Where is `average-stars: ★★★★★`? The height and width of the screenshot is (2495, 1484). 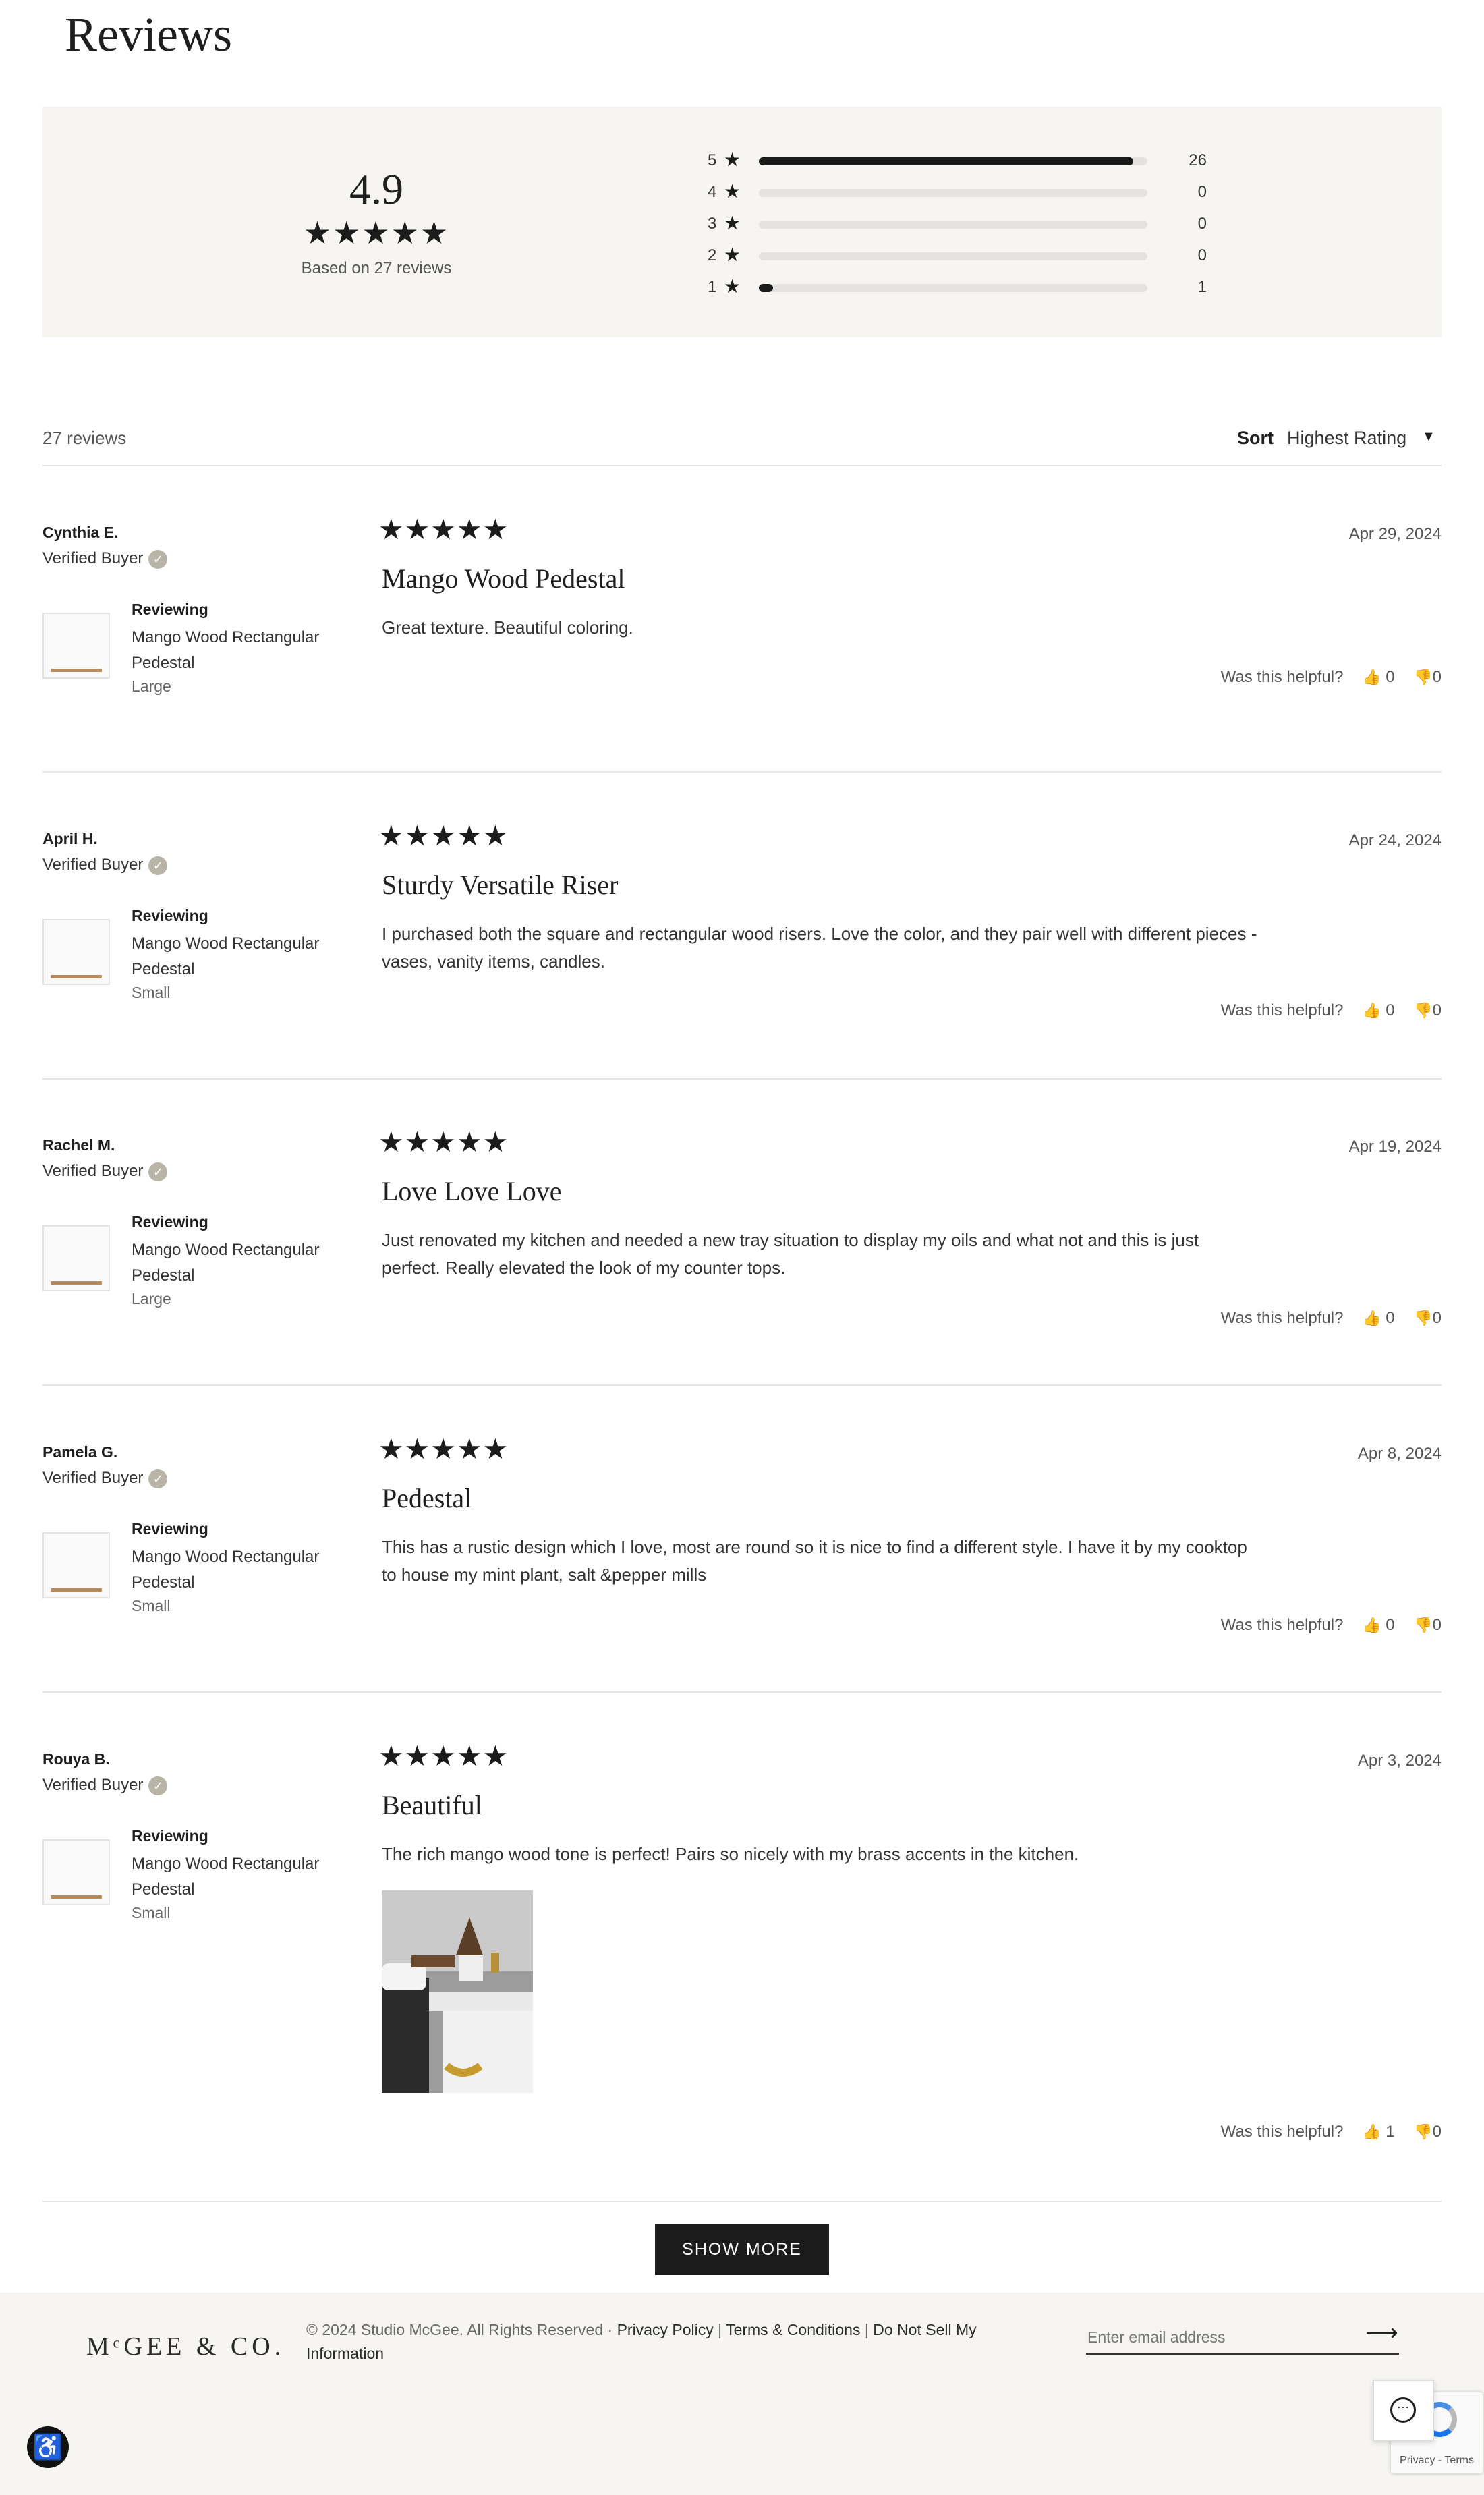
average-stars: ★★★★★ is located at coordinates (376, 232).